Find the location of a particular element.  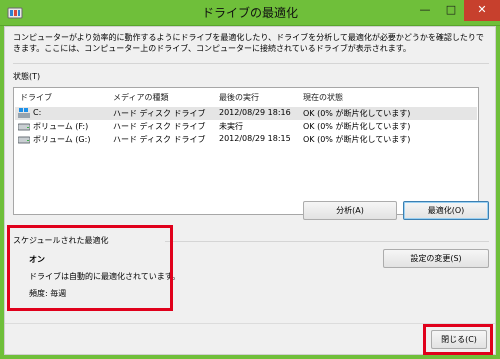

title-bar: ドライブの最適化 — □ ✕ is located at coordinates (250, 13).